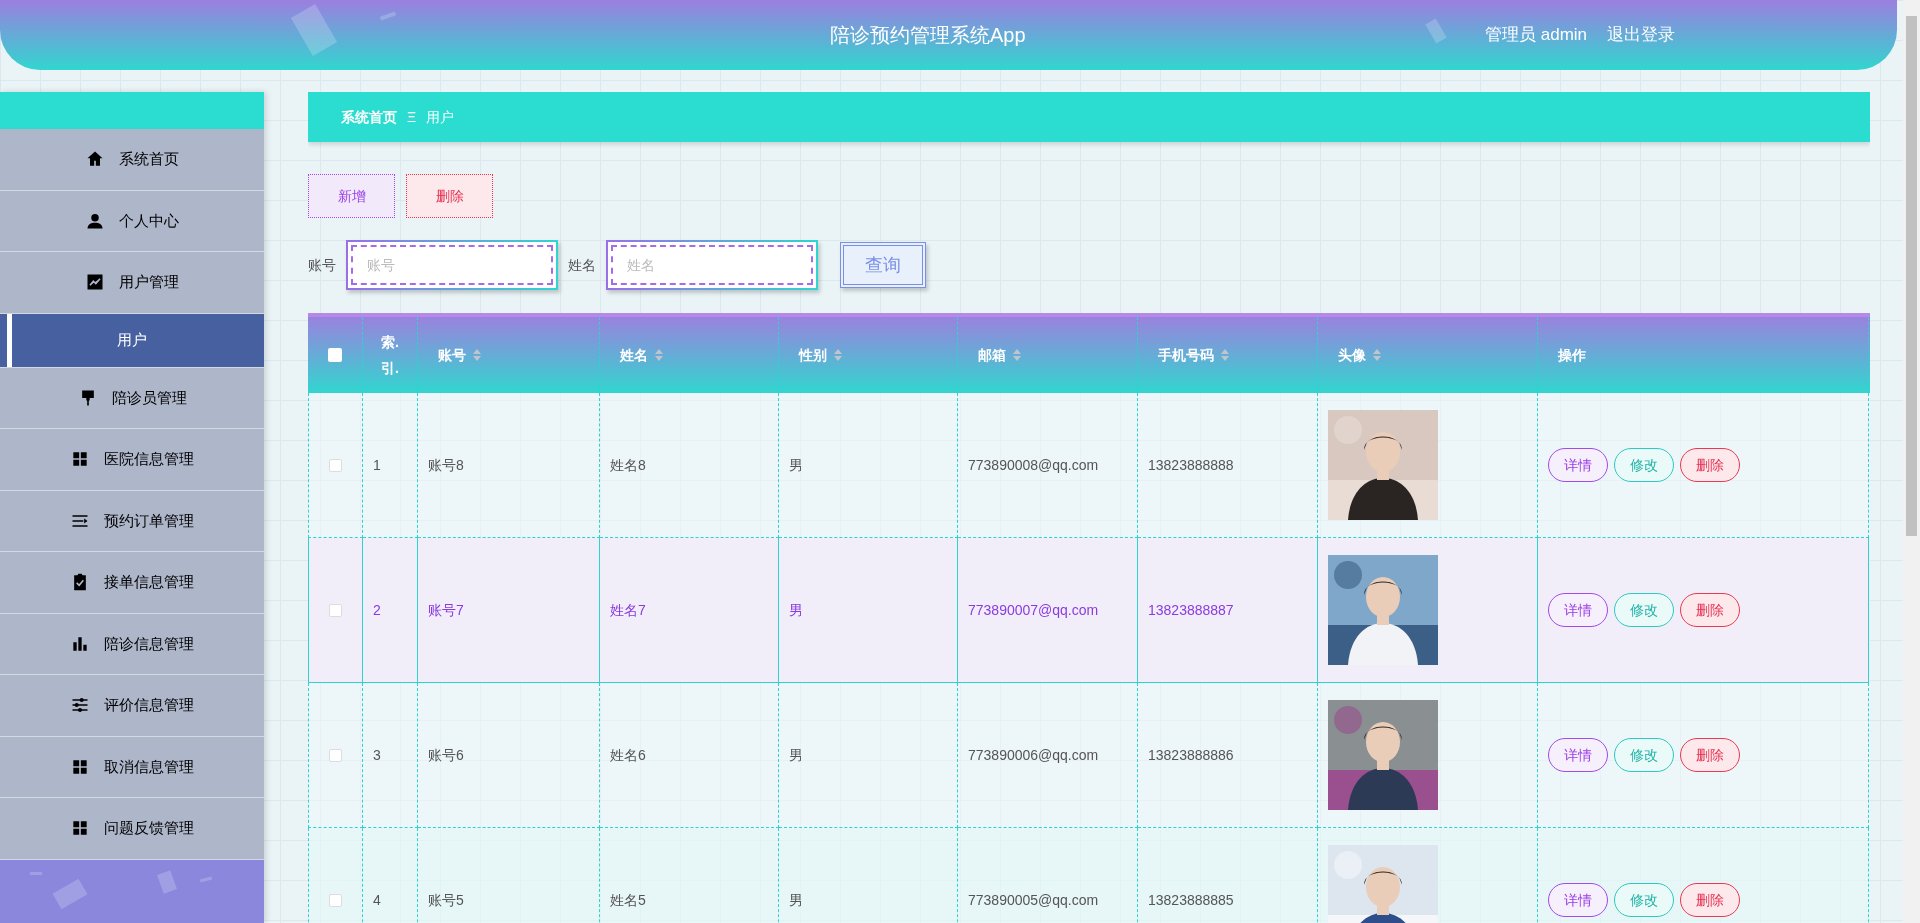 Image resolution: width=1920 pixels, height=923 pixels. Describe the element at coordinates (1033, 900) in the screenshot. I see `table-cell-text: 773890005@qq.com` at that location.